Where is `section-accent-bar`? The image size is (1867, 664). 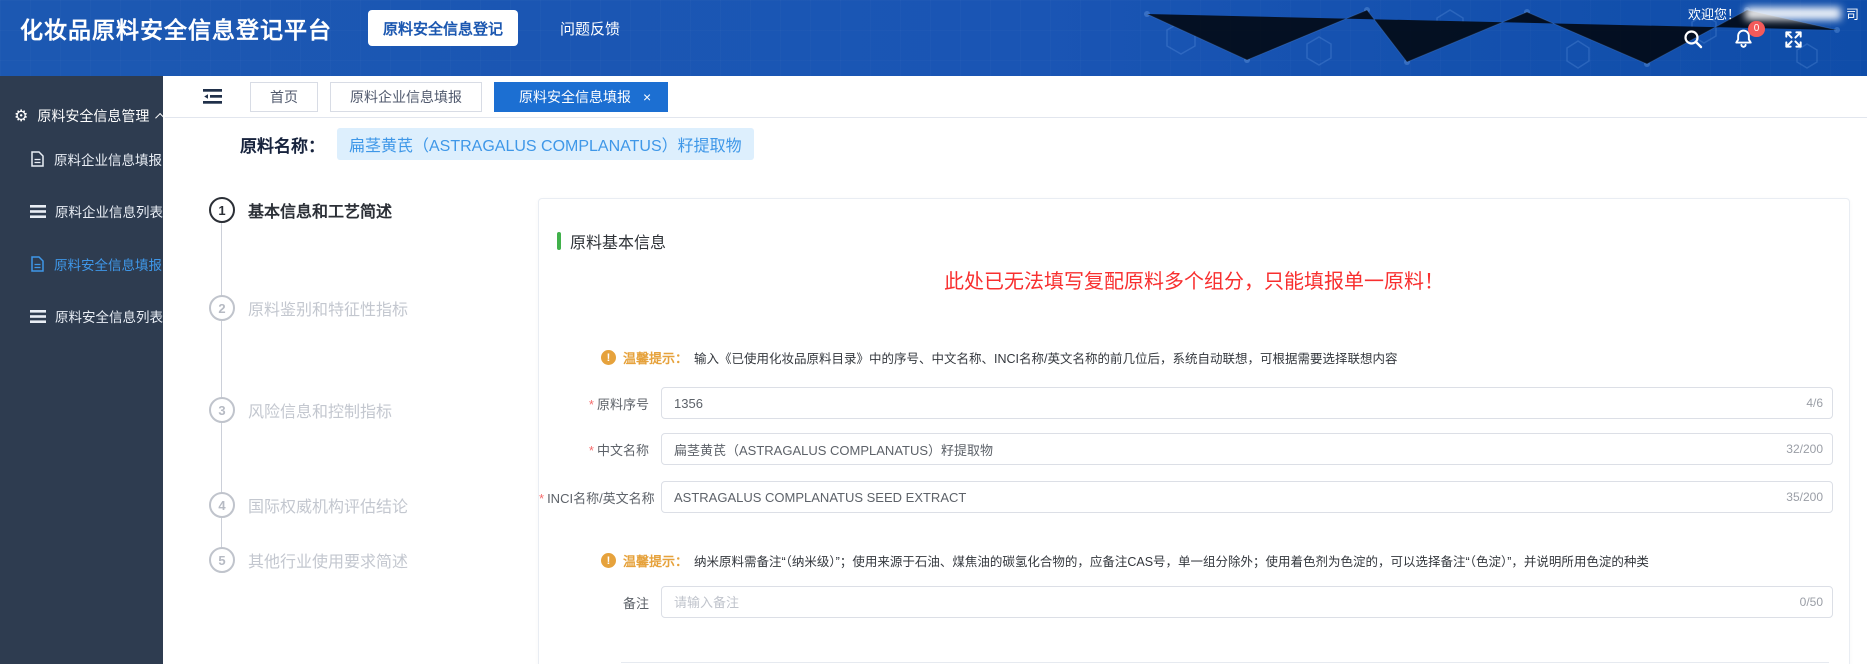
section-accent-bar is located at coordinates (559, 241).